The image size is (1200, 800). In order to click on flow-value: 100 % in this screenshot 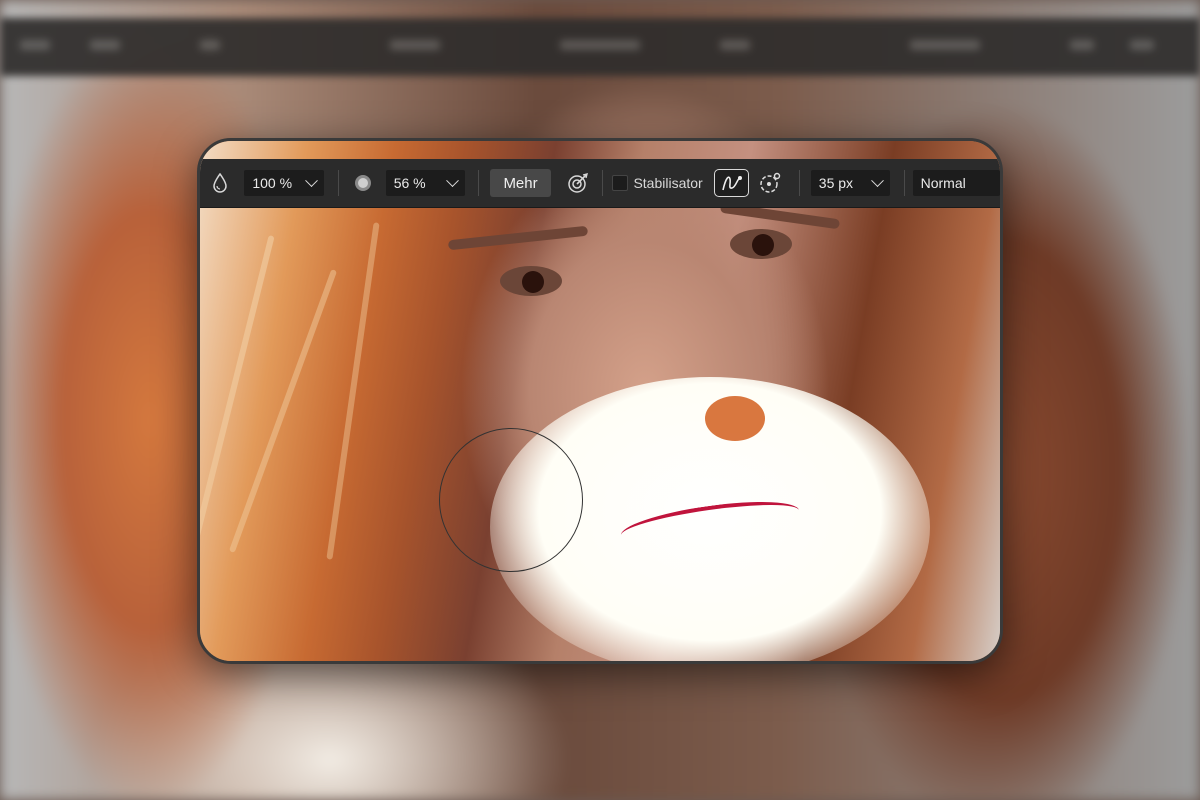, I will do `click(272, 183)`.